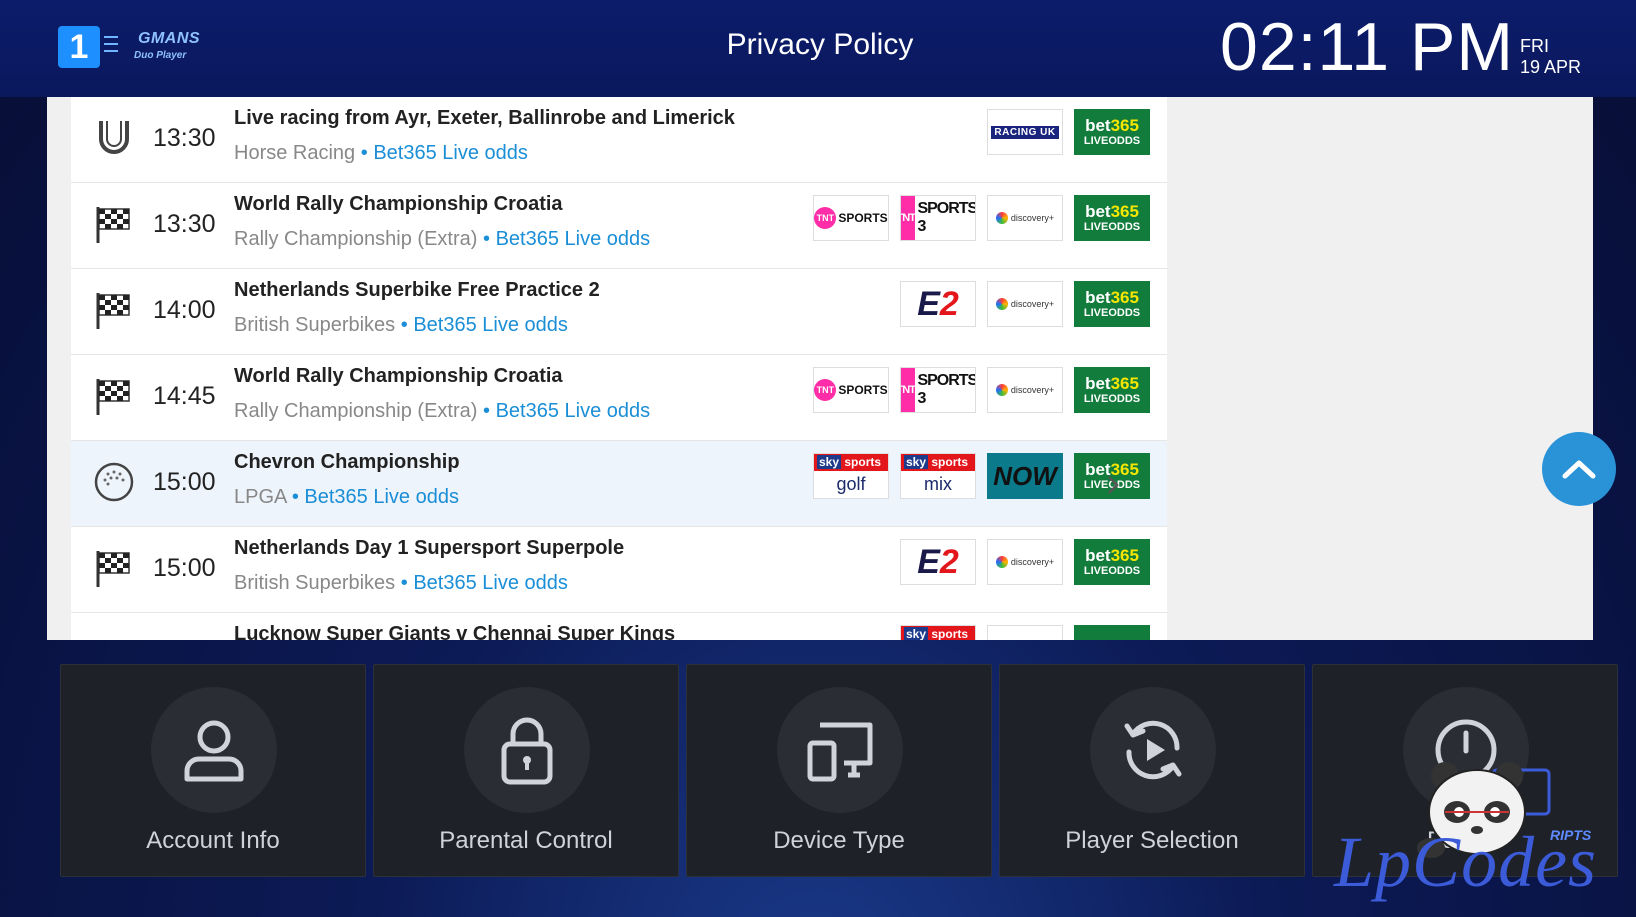 The height and width of the screenshot is (917, 1636). What do you see at coordinates (169, 38) in the screenshot?
I see `logo-text: GMANS` at bounding box center [169, 38].